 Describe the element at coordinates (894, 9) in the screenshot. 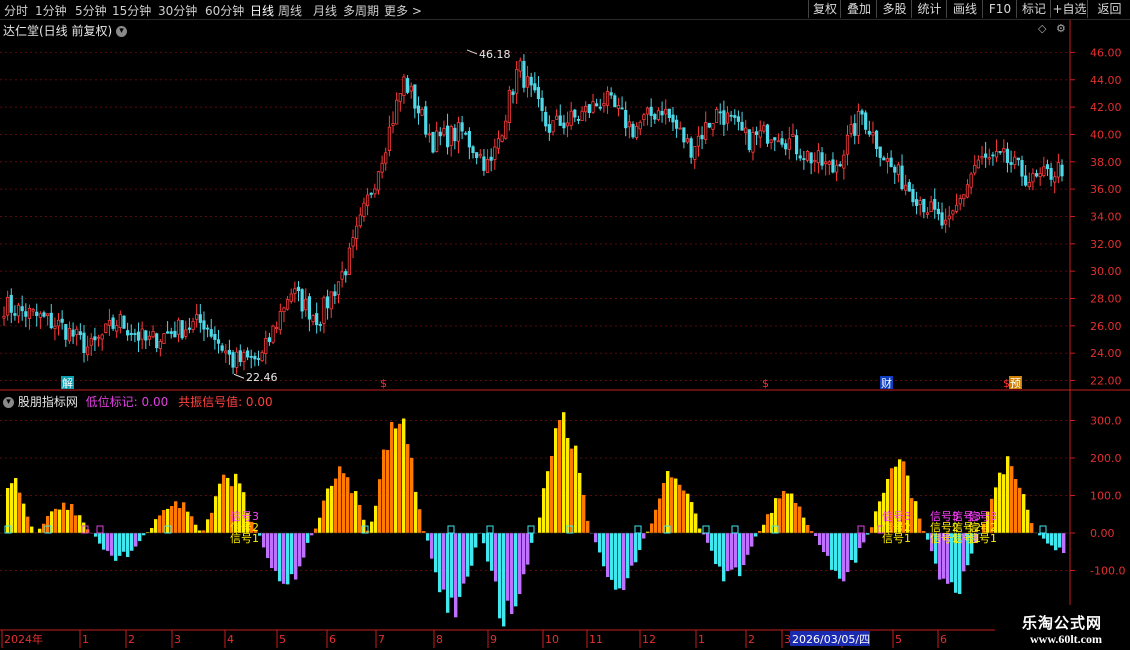

I see `toolbar-button-2: 多股` at that location.